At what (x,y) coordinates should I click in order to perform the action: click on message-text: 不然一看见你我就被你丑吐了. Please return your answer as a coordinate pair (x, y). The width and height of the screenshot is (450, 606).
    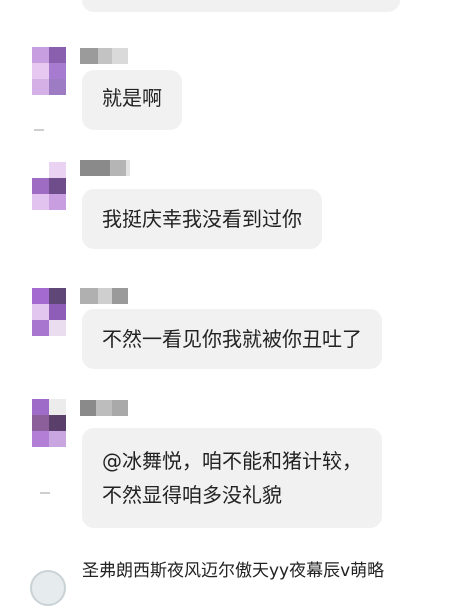
    Looking at the image, I should click on (232, 339).